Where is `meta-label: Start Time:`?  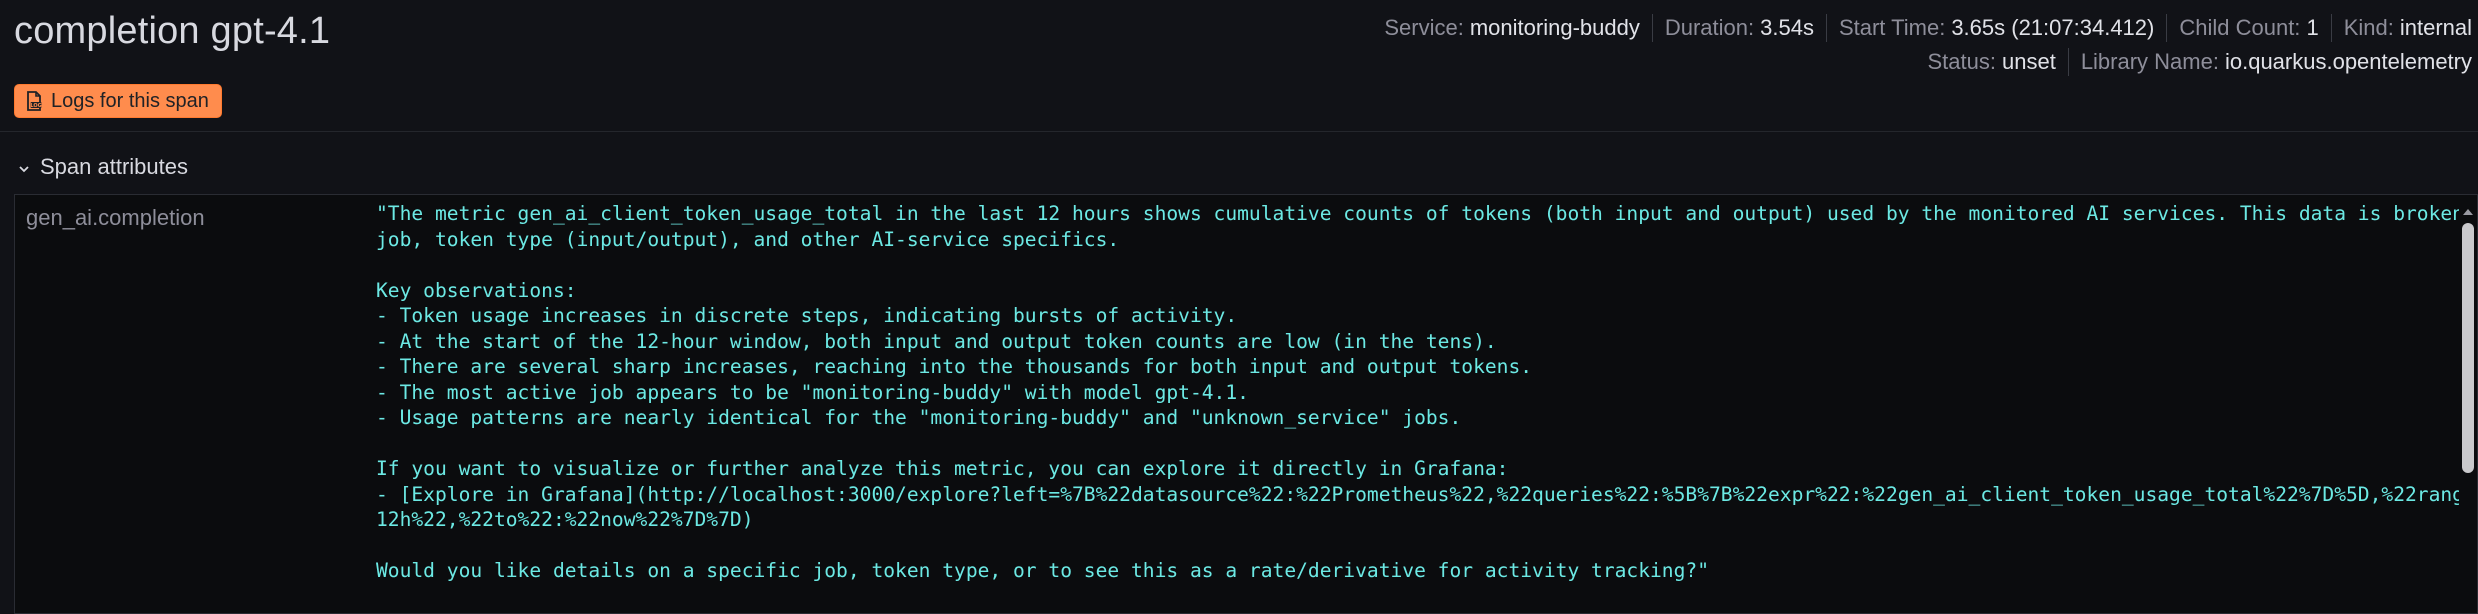 meta-label: Start Time: is located at coordinates (1892, 28).